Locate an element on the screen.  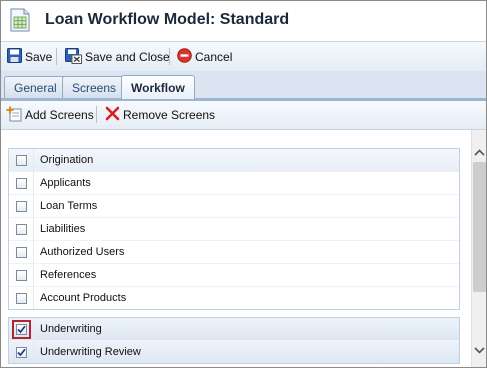
list-item: Underwriting is located at coordinates (234, 329).